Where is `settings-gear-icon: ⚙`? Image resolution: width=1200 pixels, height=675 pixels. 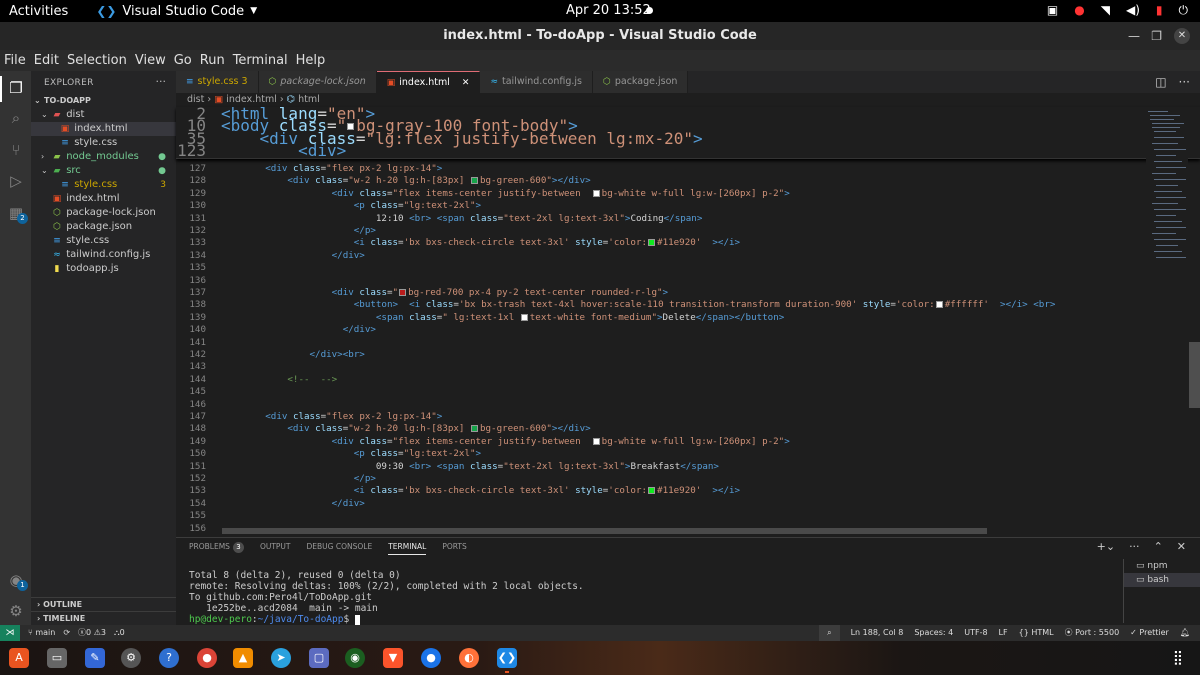
settings-gear-icon: ⚙ is located at coordinates (16, 611).